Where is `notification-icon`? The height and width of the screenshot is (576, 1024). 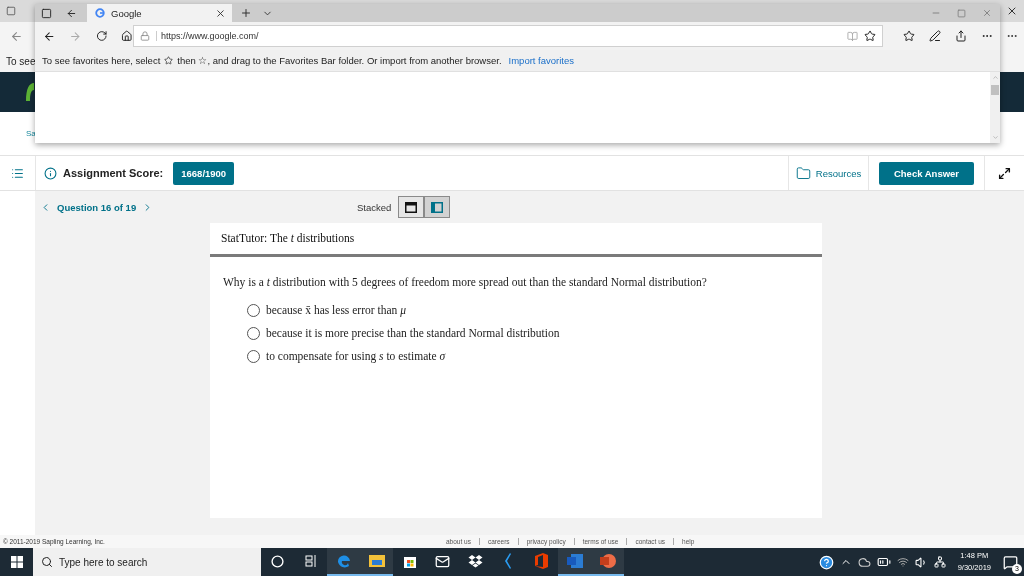 notification-icon is located at coordinates (1010, 562).